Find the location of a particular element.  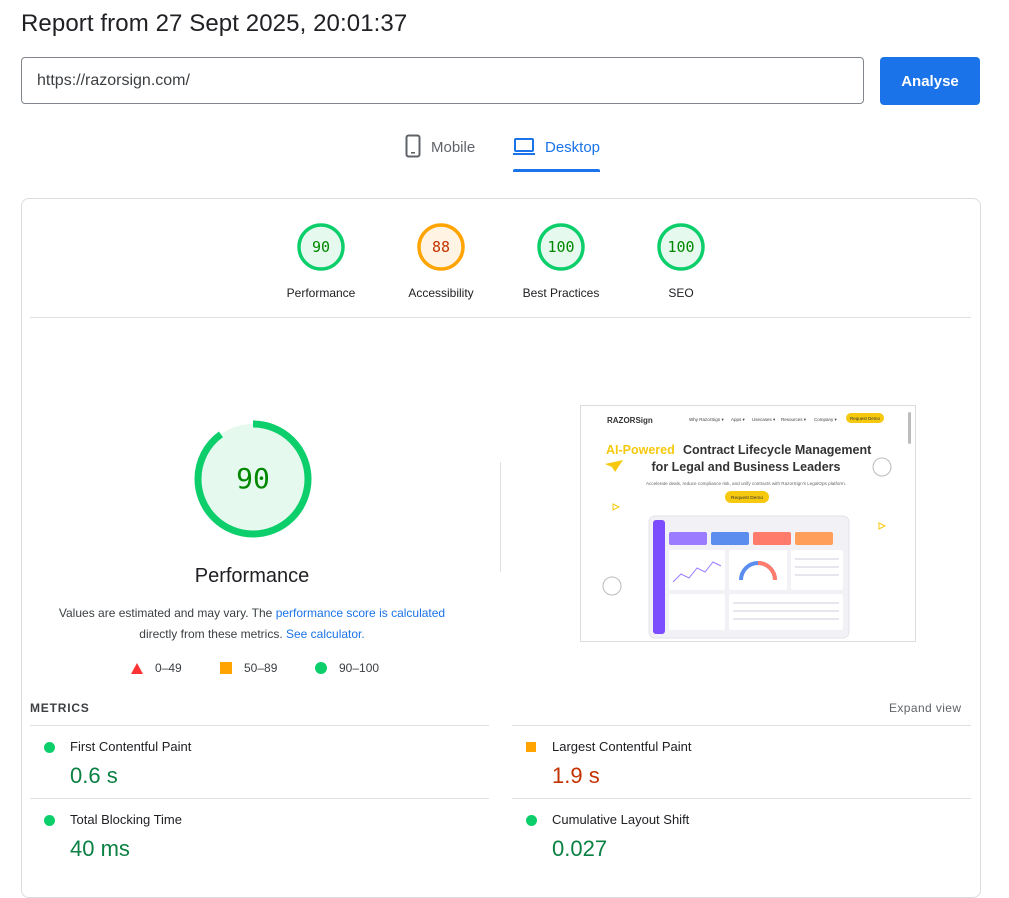

screenshot-headline-1: Contract Lifecycle Management is located at coordinates (777, 450).